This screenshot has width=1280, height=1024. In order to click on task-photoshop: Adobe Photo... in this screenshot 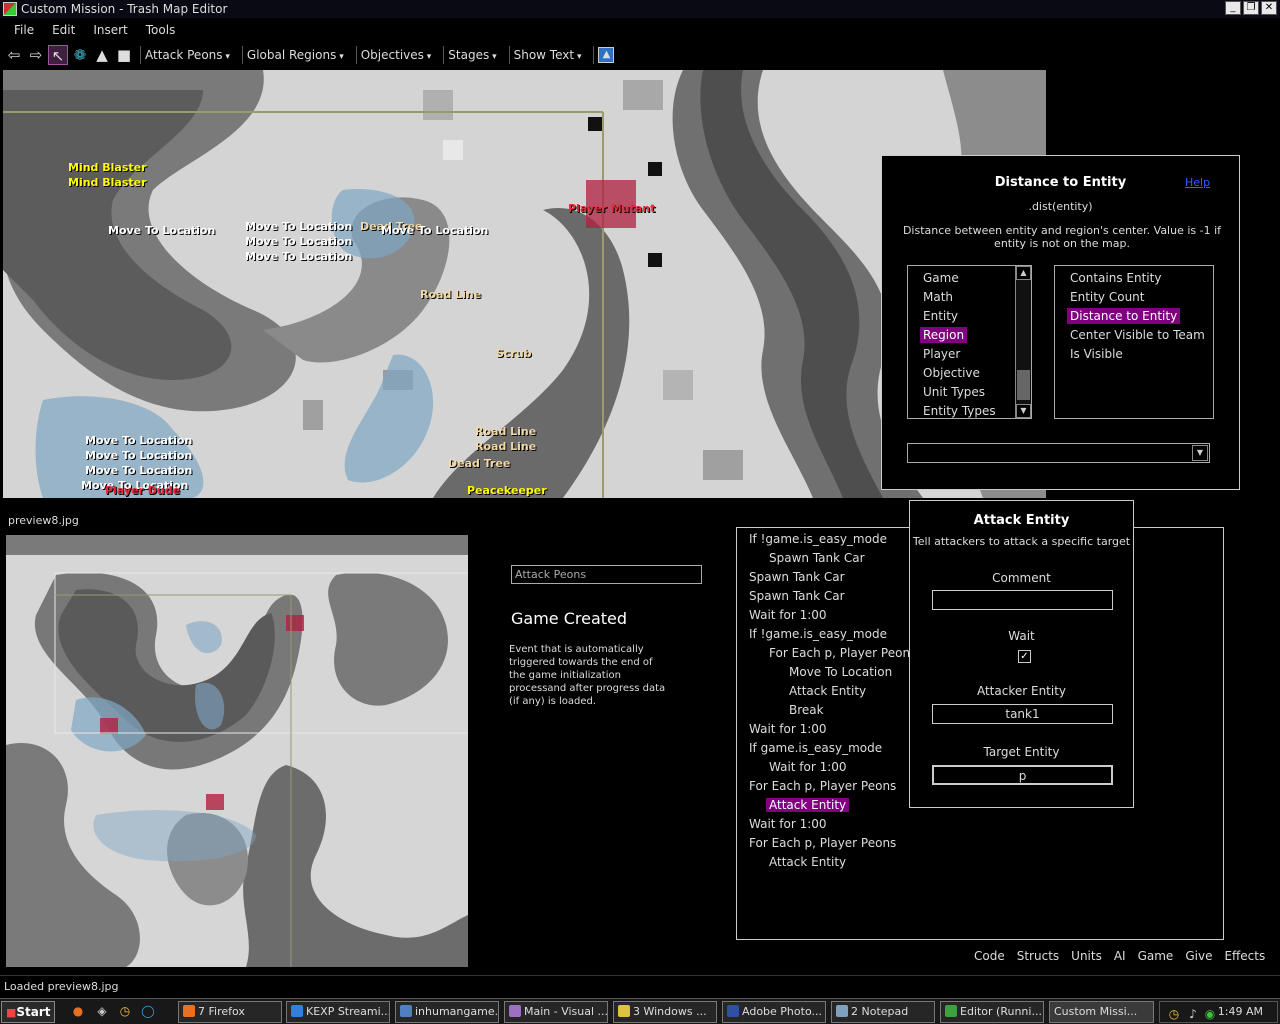, I will do `click(774, 1012)`.